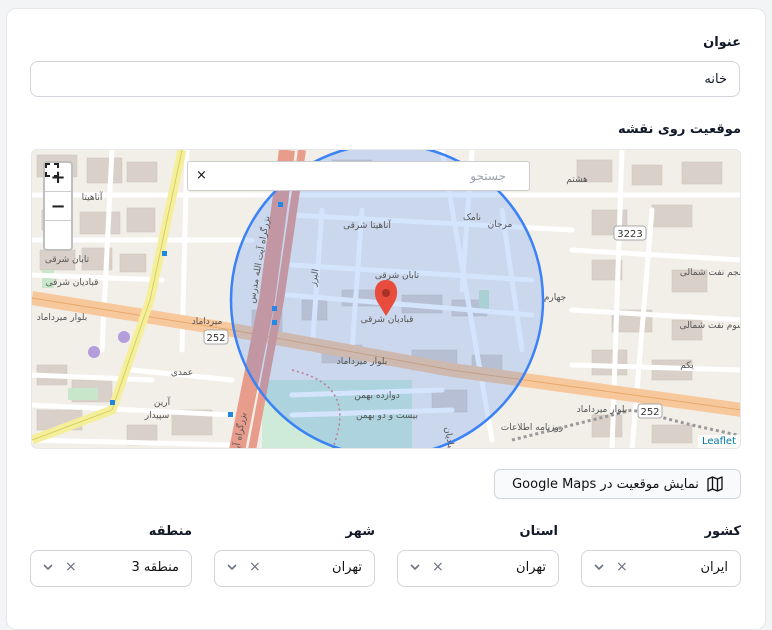 The width and height of the screenshot is (772, 630). I want to click on street-label: آناهیتا شرقی, so click(367, 225).